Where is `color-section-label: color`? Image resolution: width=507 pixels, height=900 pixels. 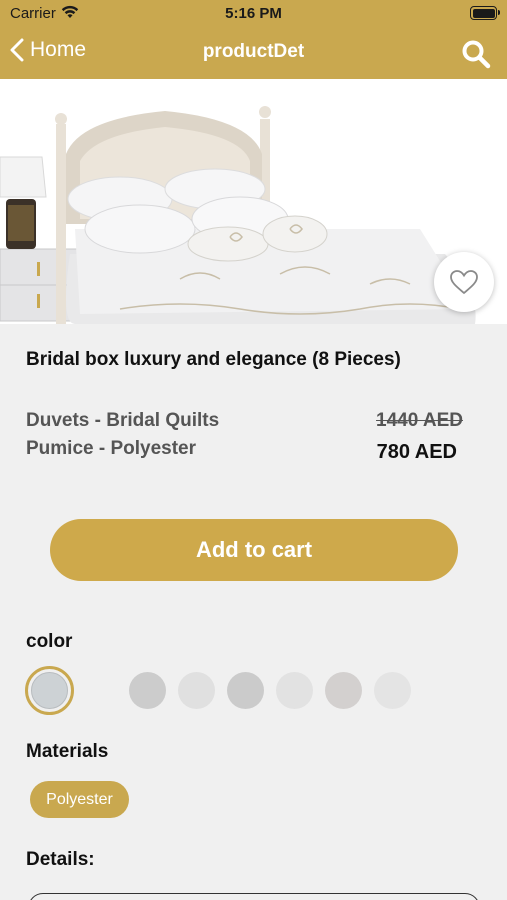
color-section-label: color is located at coordinates (49, 641).